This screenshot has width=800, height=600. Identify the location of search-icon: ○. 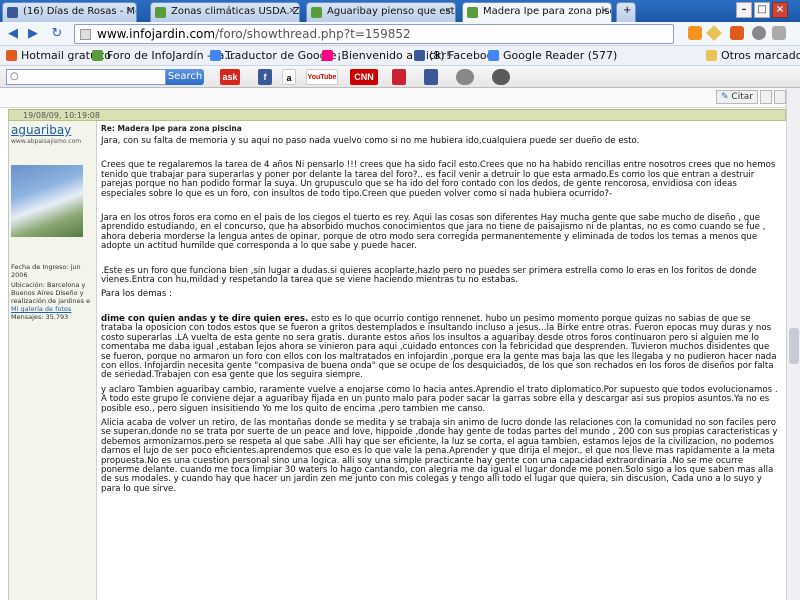
(14, 76).